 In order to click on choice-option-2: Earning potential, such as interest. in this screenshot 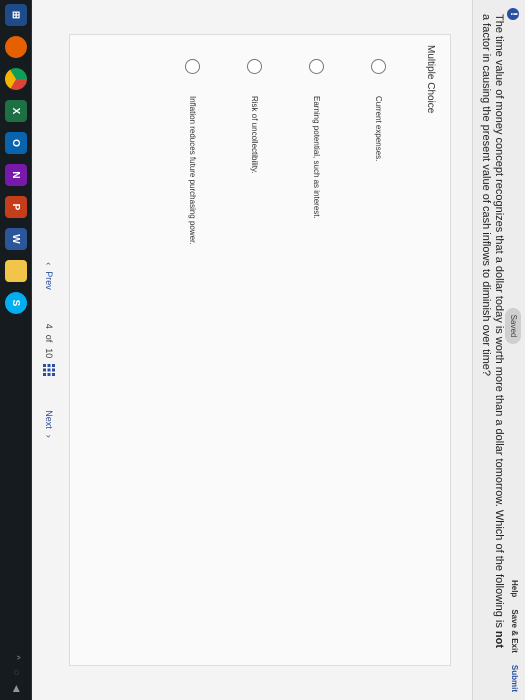, I will do `click(316, 139)`.